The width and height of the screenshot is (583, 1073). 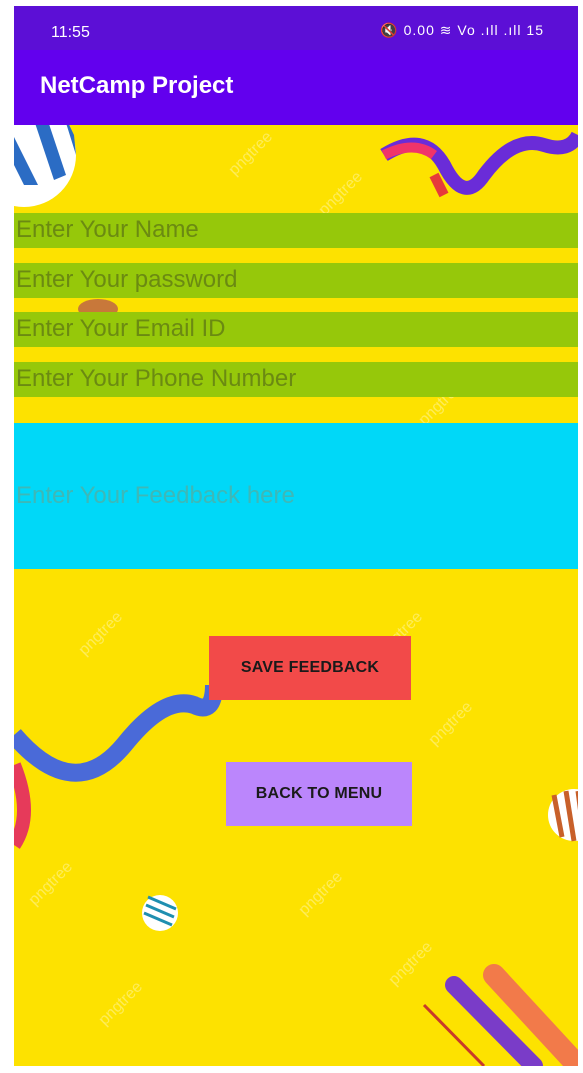 What do you see at coordinates (296, 87) in the screenshot?
I see `app-bar: NetCamp Project` at bounding box center [296, 87].